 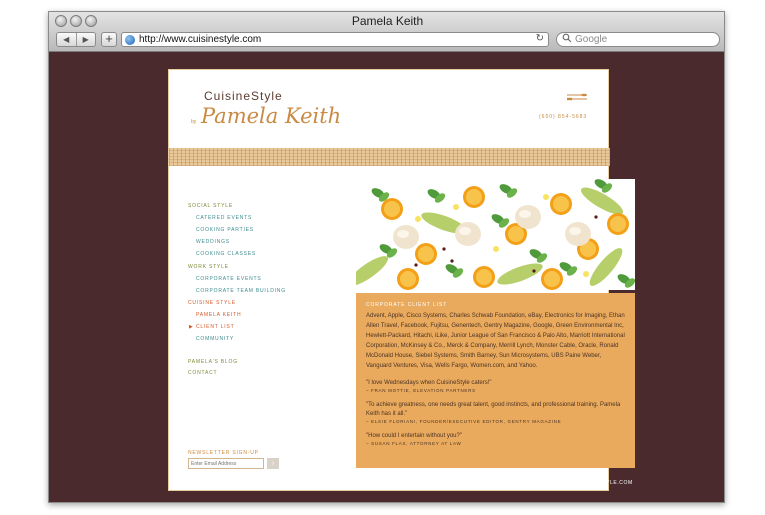 I want to click on content-heading: CORPORATE CLIENT LIST, so click(x=407, y=305).